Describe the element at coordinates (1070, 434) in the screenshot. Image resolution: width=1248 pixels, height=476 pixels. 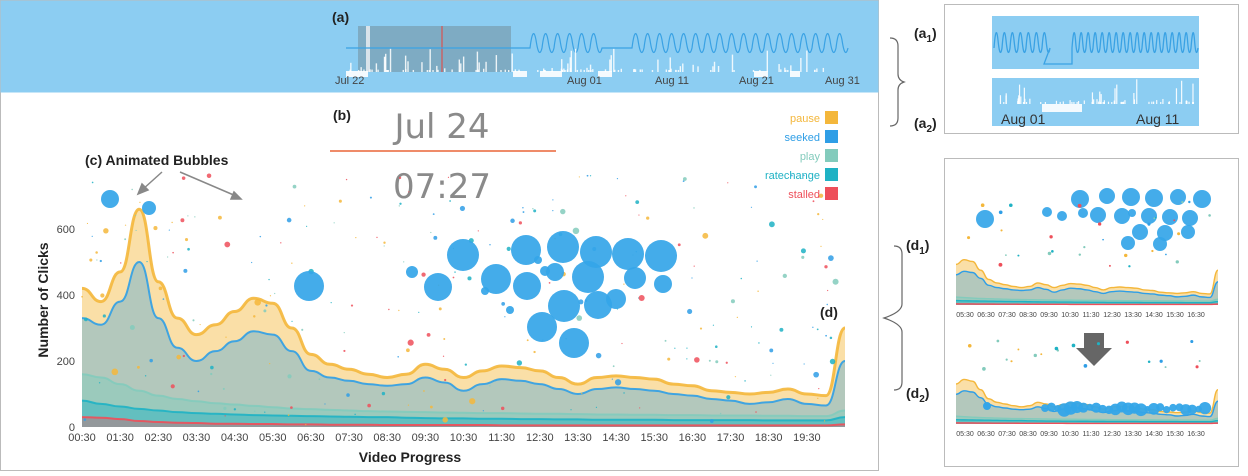
I see `mini-tick: 10:30` at that location.